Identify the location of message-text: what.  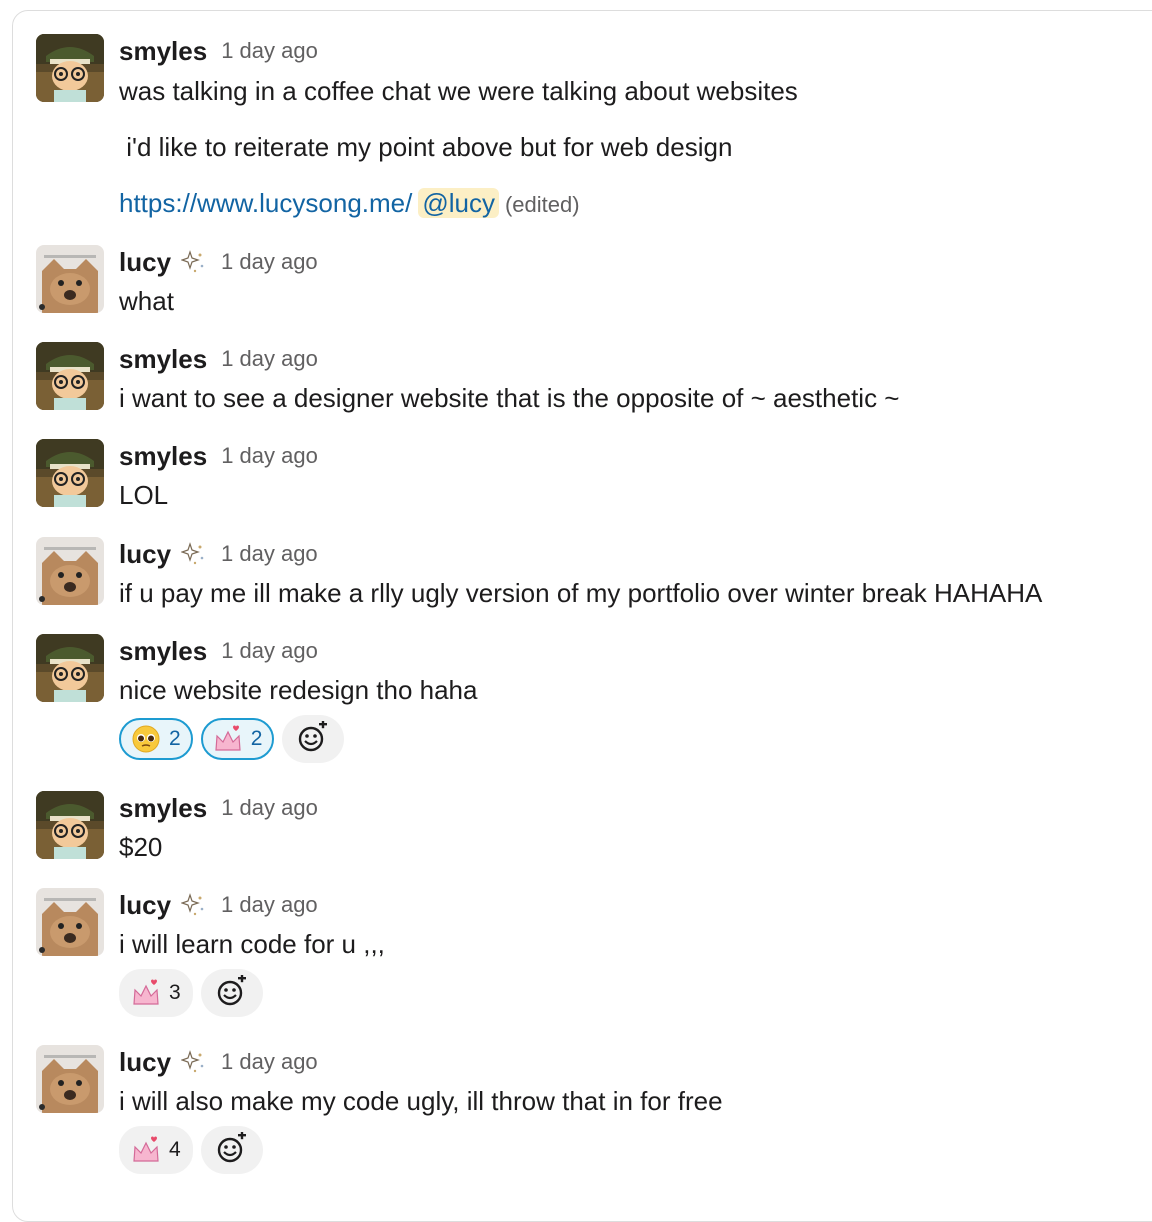
(146, 301).